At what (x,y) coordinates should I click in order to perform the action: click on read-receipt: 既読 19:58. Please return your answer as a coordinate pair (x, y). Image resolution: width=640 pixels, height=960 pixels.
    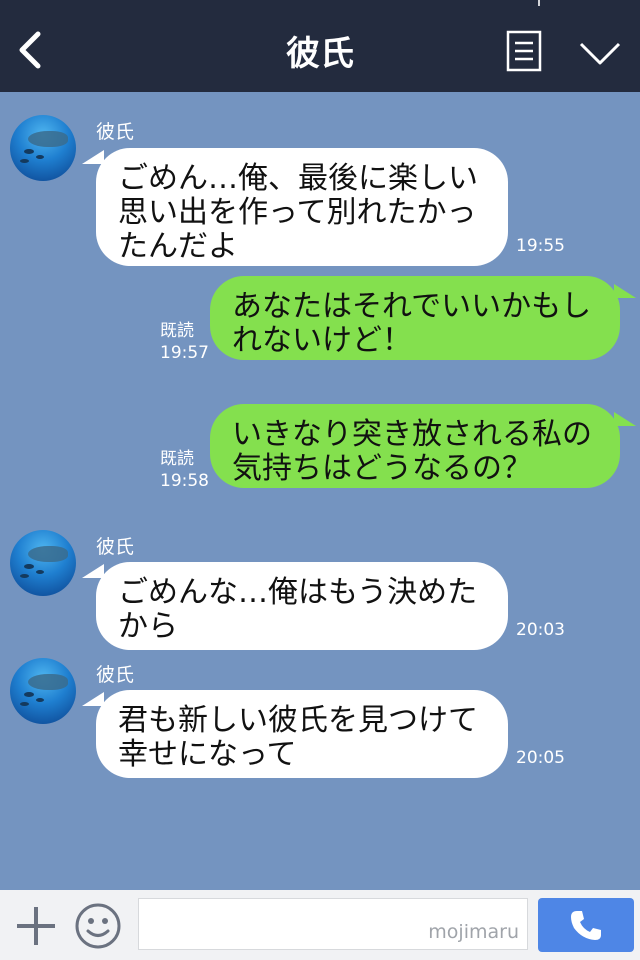
    Looking at the image, I should click on (184, 470).